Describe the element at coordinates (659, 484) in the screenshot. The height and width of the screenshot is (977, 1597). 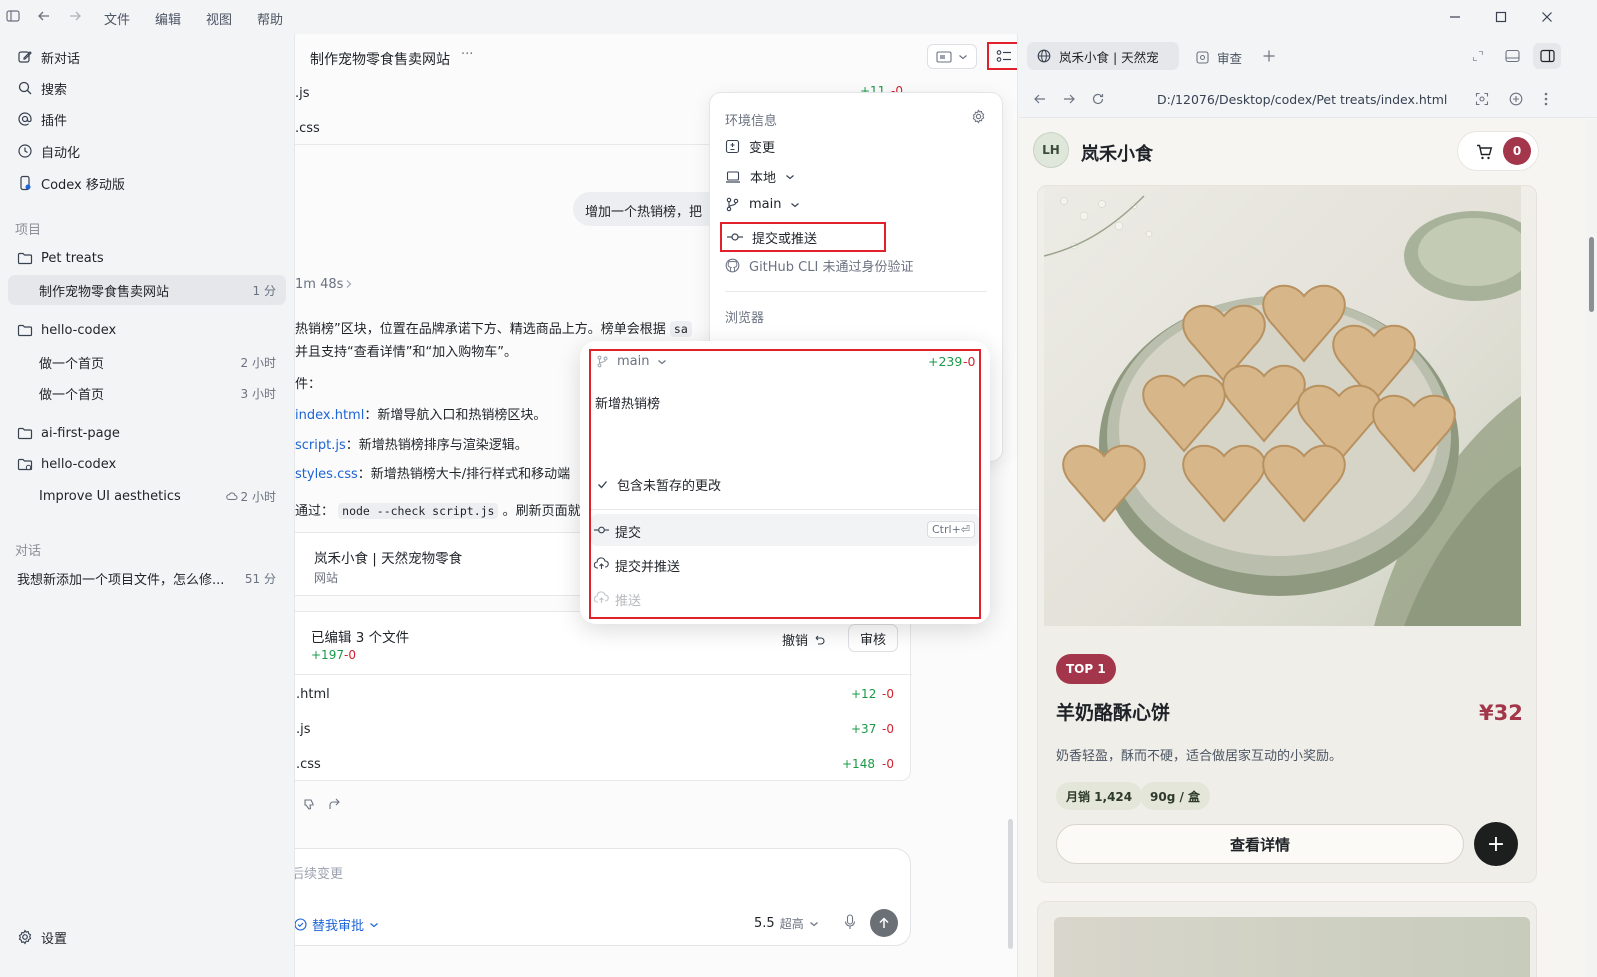
I see `include-unstaged-checkbox: 包含未暂存的更改` at that location.